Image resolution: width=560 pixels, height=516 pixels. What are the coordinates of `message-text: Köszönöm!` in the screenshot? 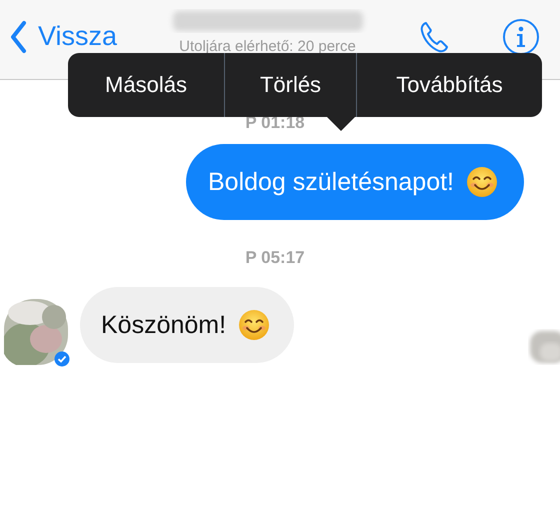 It's located at (163, 325).